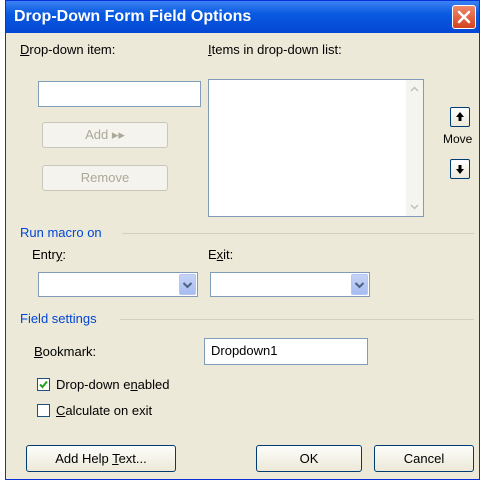 Image resolution: width=485 pixels, height=484 pixels. I want to click on dropdown-item-label: Drop-down item:, so click(68, 49).